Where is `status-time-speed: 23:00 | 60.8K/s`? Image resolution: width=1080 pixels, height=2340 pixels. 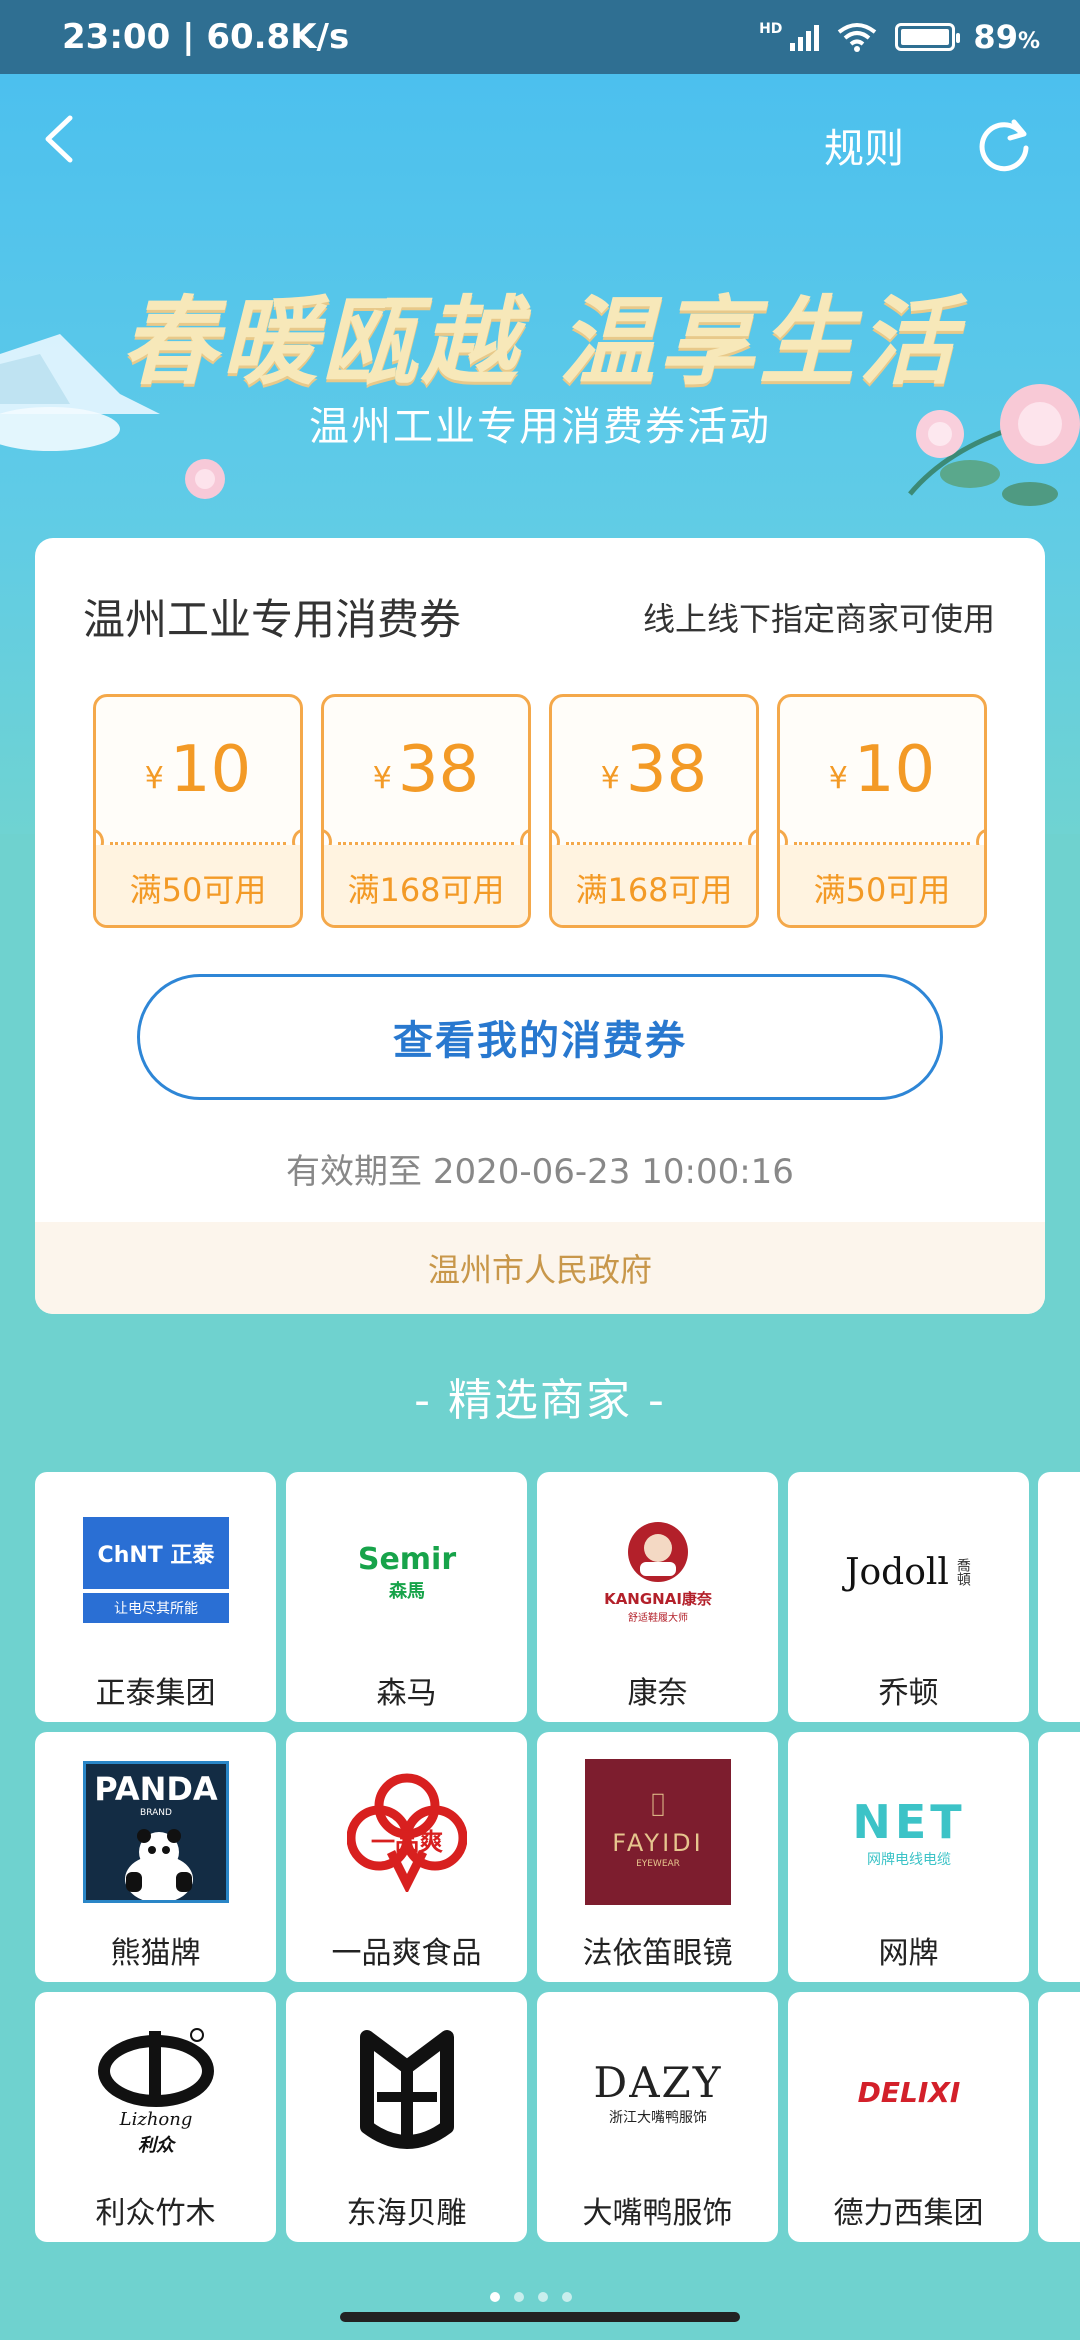 status-time-speed: 23:00 | 60.8K/s is located at coordinates (206, 37).